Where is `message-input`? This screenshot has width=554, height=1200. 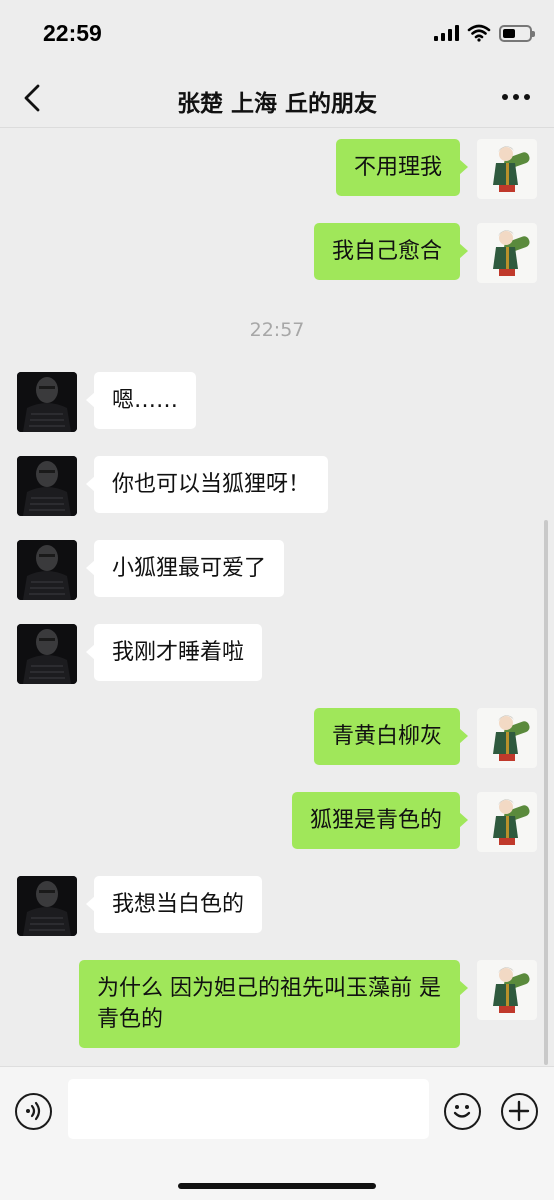 message-input is located at coordinates (248, 1109).